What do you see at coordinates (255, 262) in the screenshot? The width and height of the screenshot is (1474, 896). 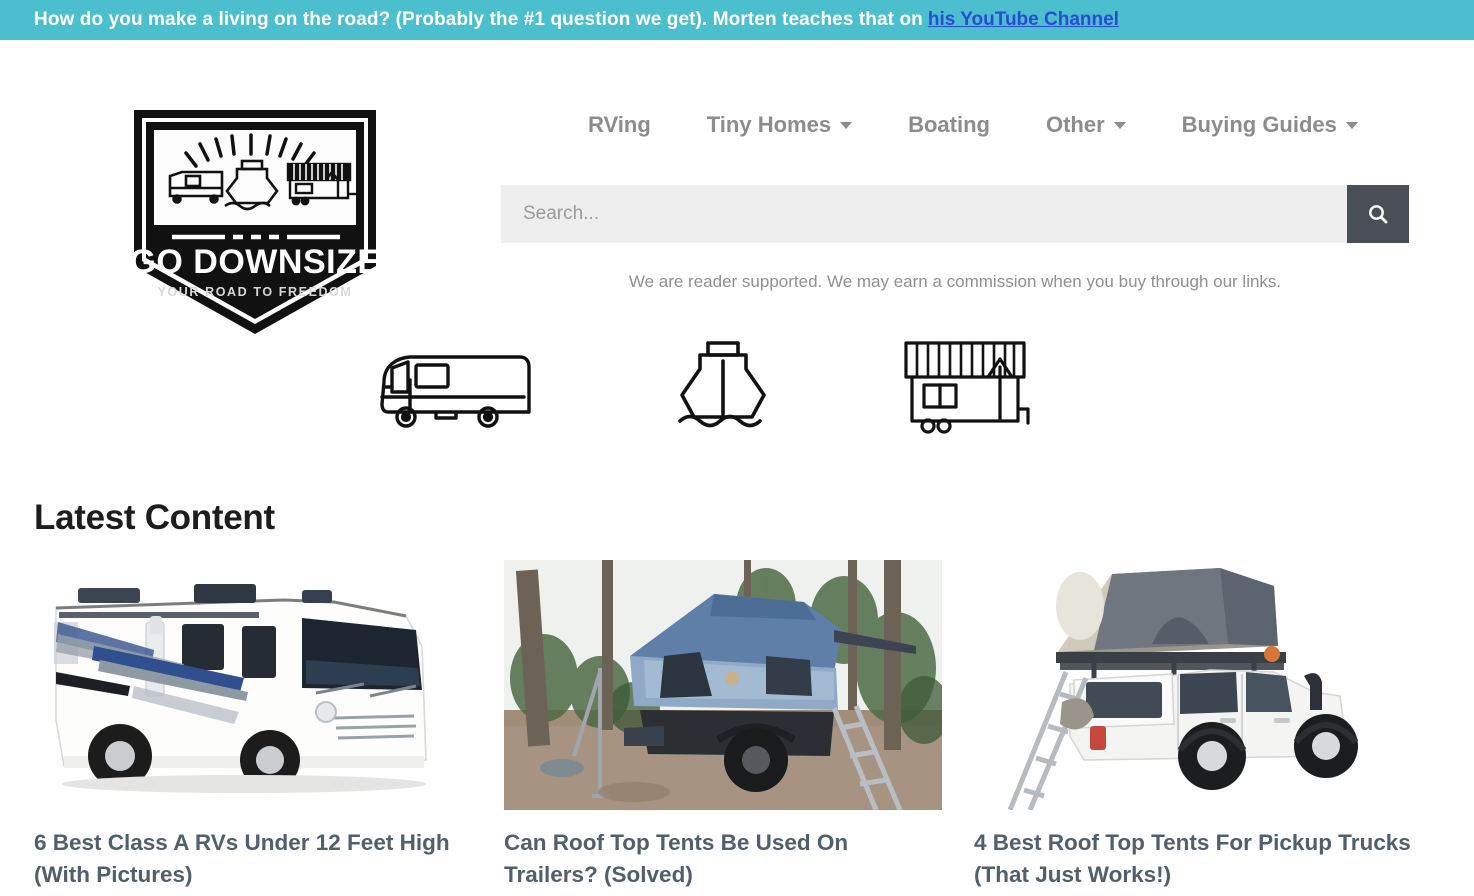 I see `logo-wordmark: GO DOWNSIZE` at bounding box center [255, 262].